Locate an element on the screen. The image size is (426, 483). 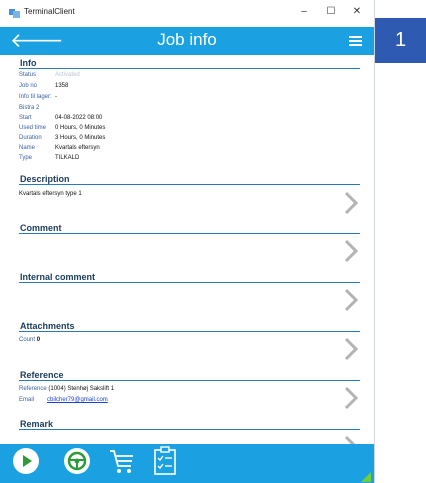
description-text: Kvartals eftersyn type 1 is located at coordinates (50, 194).